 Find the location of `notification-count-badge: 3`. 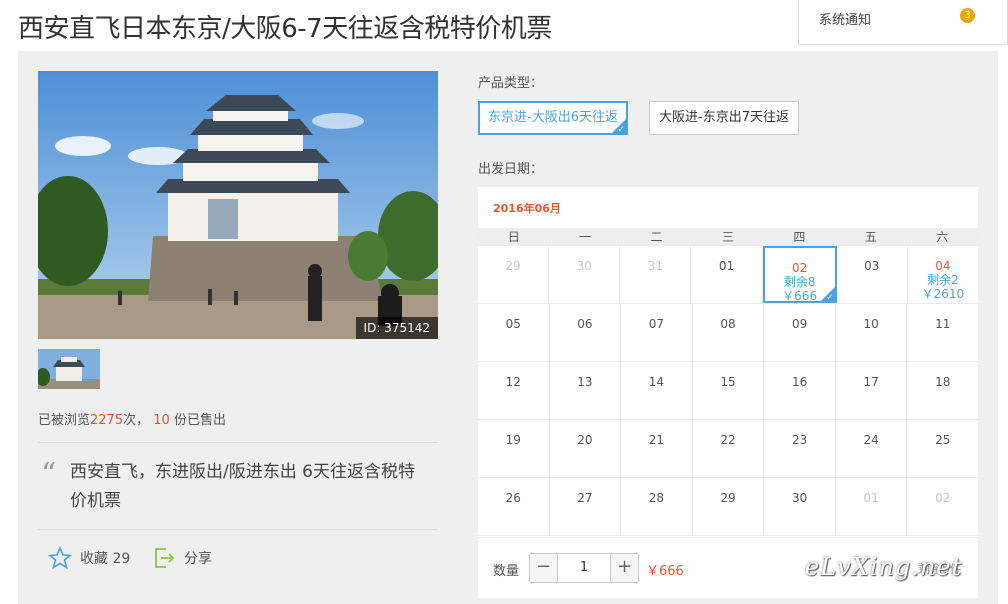

notification-count-badge: 3 is located at coordinates (967, 15).